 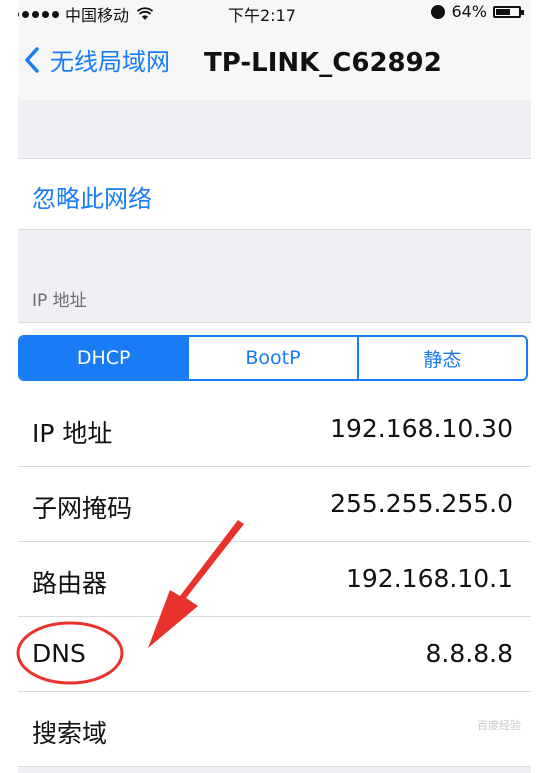 What do you see at coordinates (145, 13) in the screenshot?
I see `wifi-icon` at bounding box center [145, 13].